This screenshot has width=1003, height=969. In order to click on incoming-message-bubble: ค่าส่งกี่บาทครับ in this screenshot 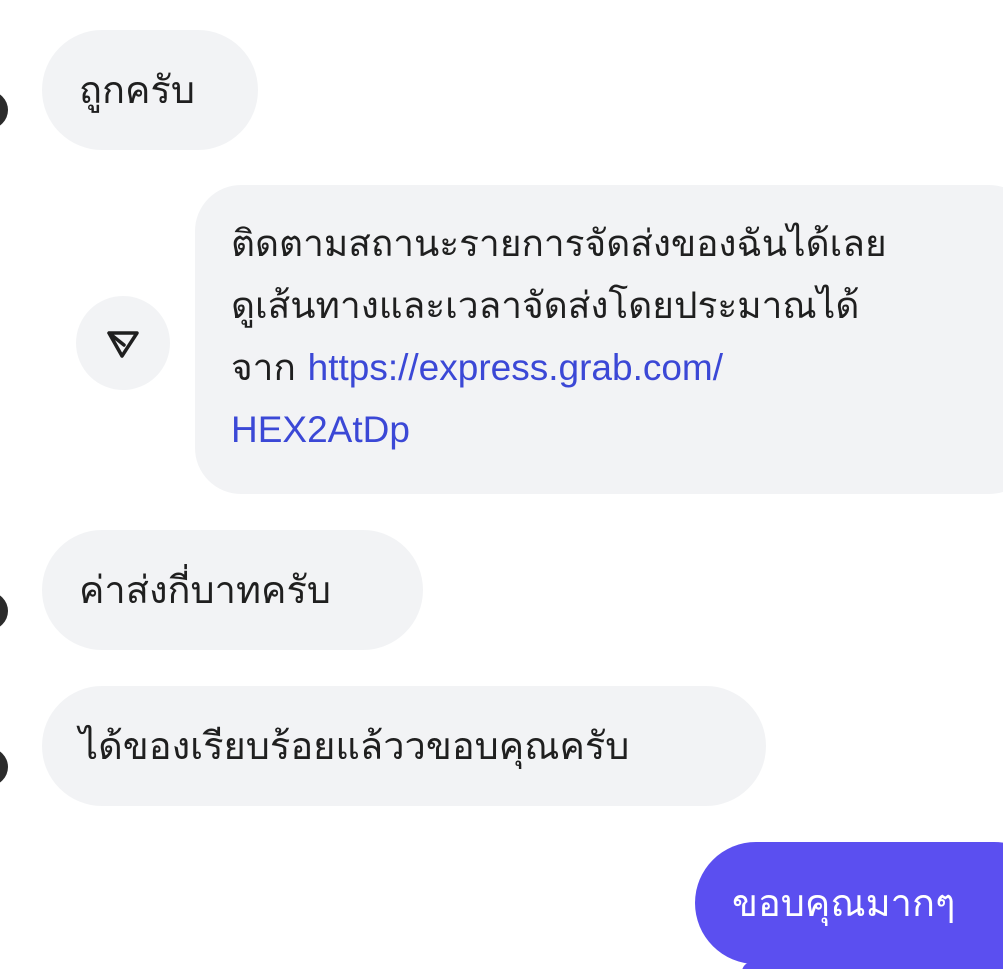, I will do `click(232, 590)`.